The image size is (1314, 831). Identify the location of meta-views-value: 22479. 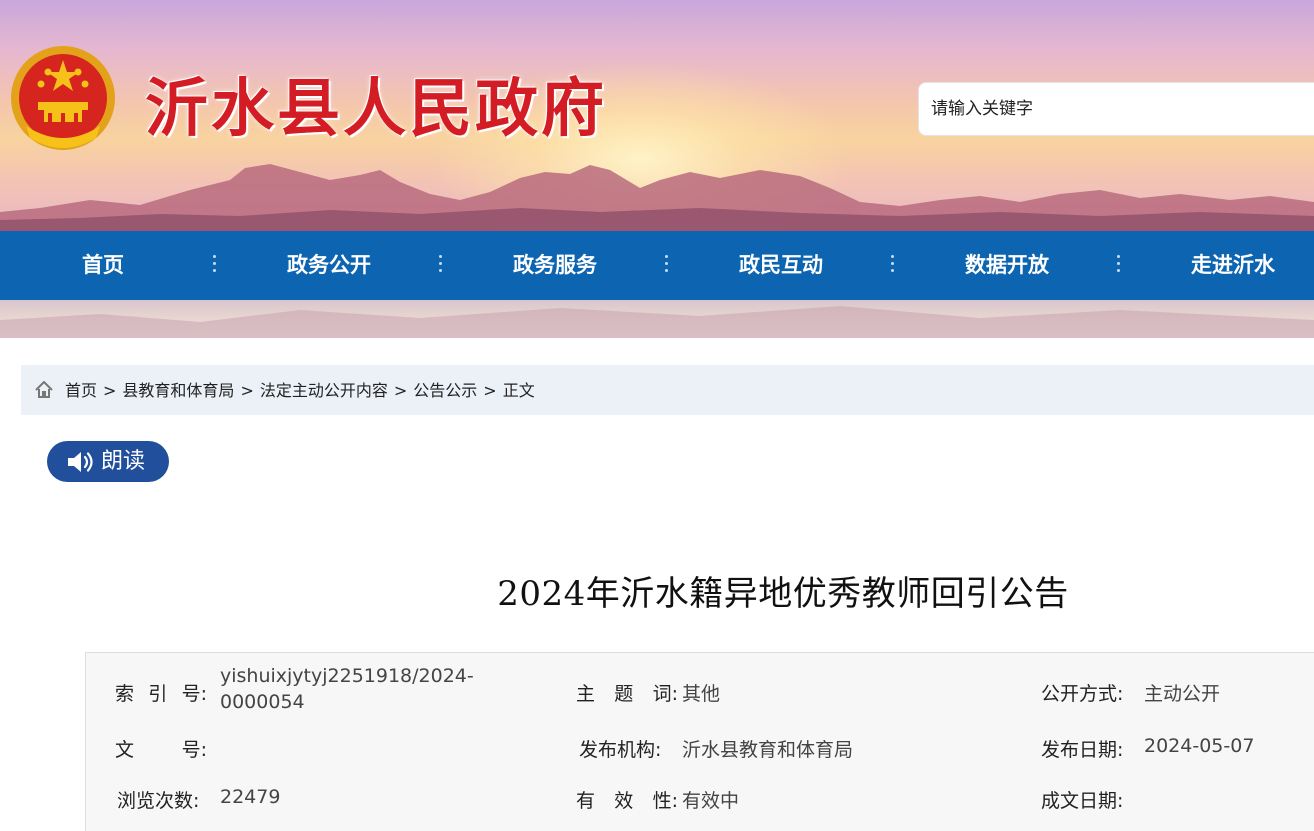
(250, 797).